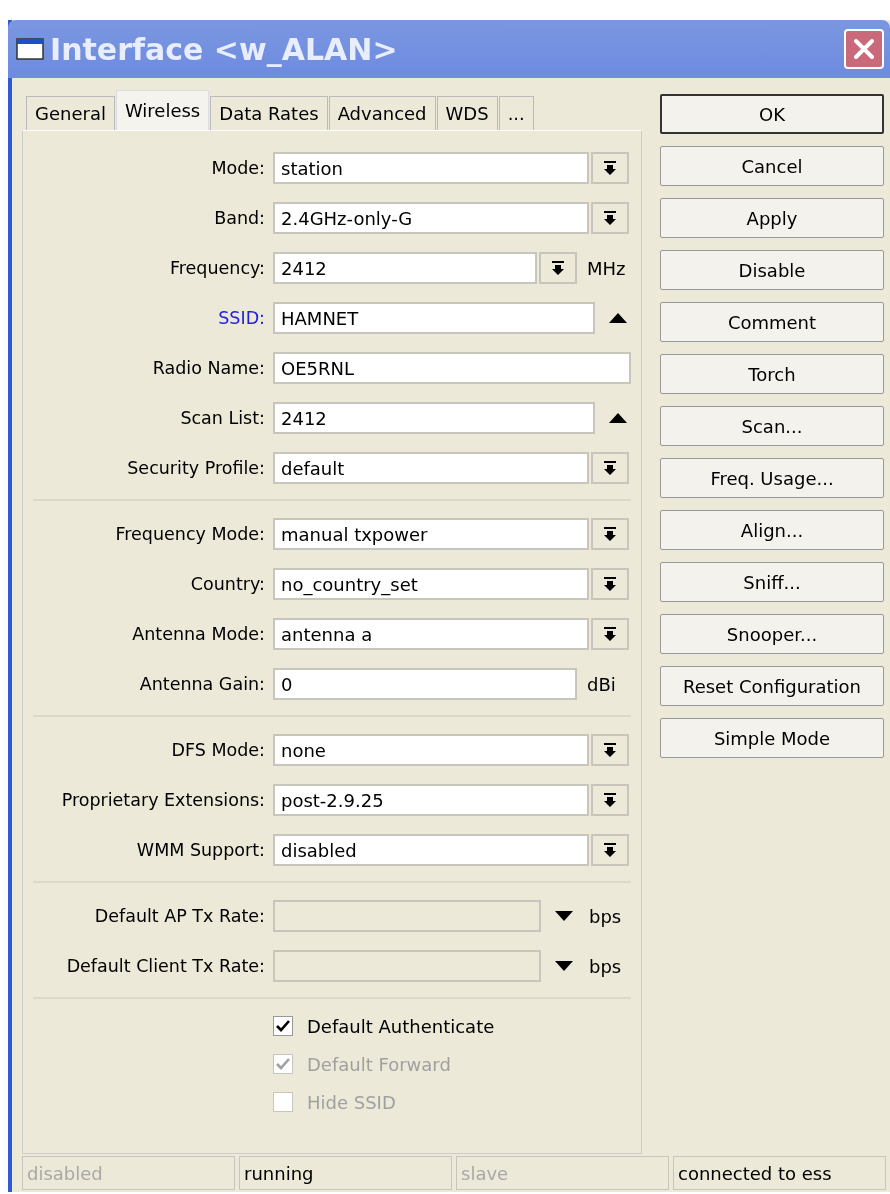  I want to click on dialog-button: Reset Configuration, so click(772, 686).